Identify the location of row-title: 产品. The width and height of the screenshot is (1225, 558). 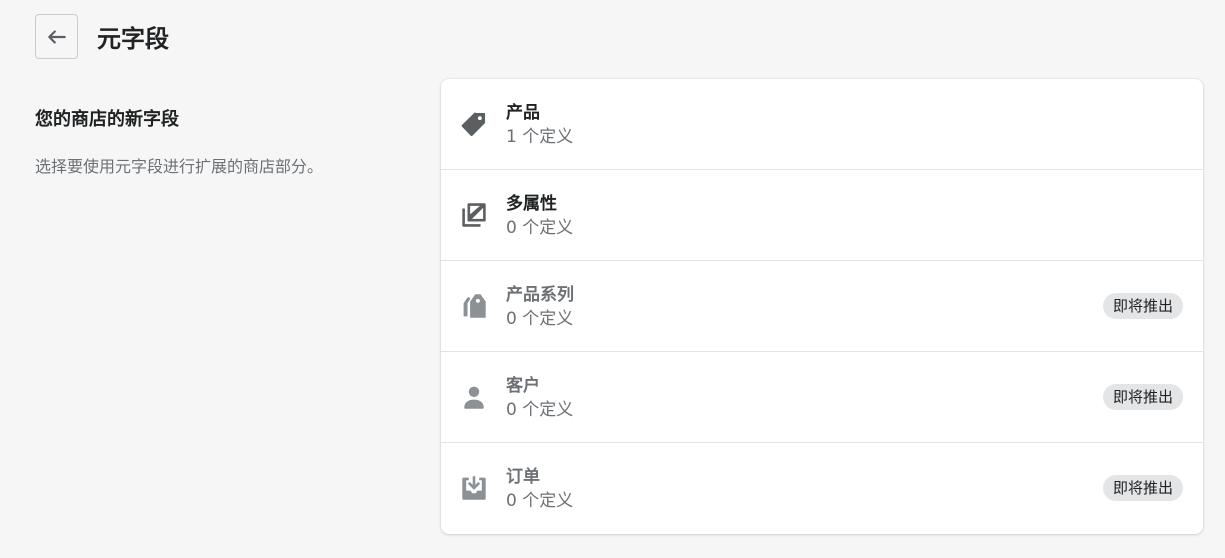
(523, 113).